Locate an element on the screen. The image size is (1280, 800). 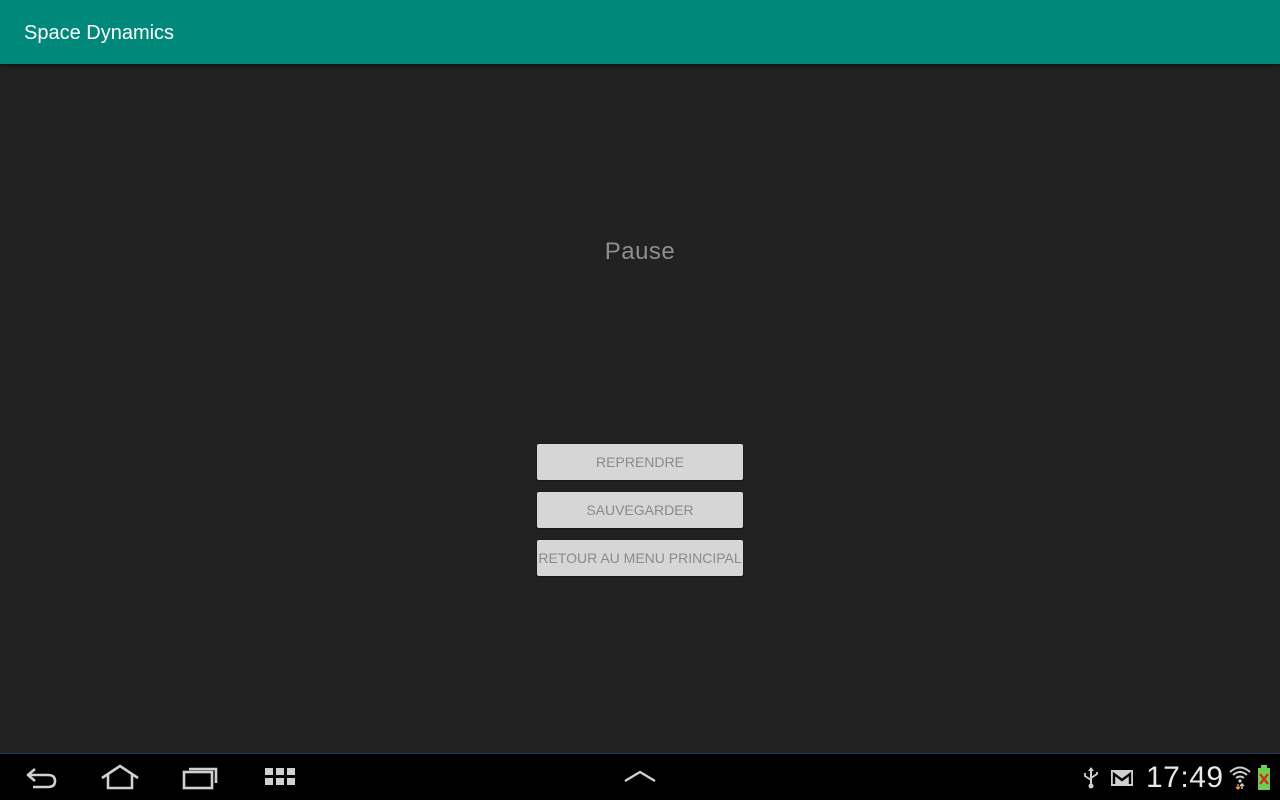
app-bar: Space Dynamics is located at coordinates (640, 32).